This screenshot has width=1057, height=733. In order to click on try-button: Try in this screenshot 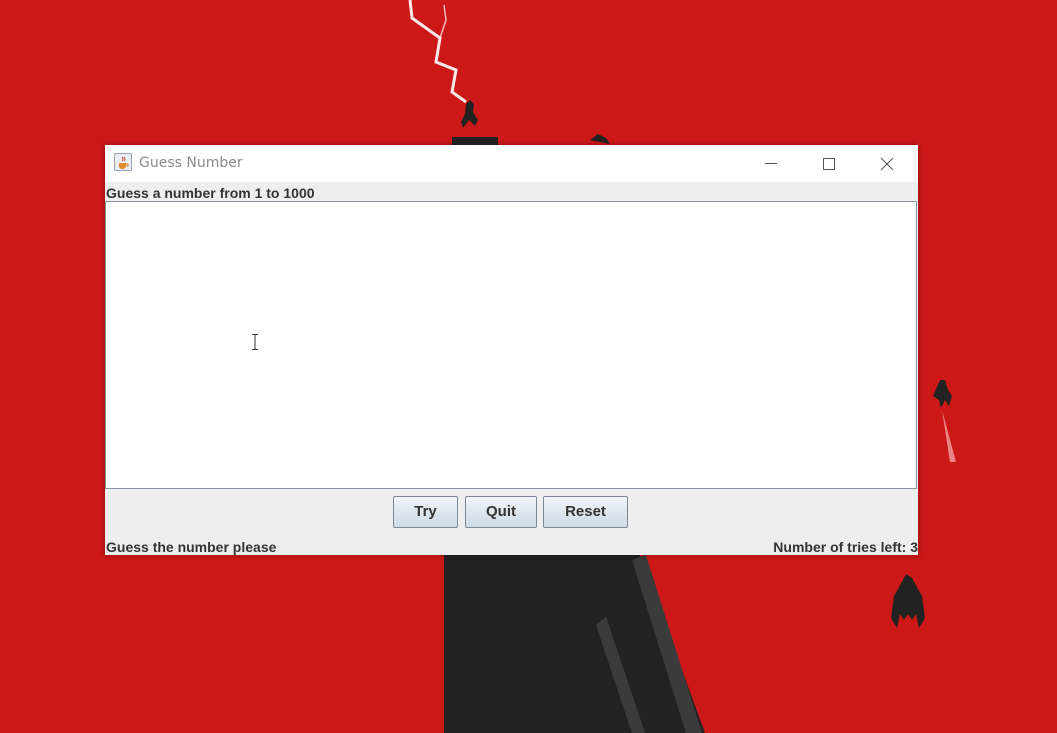, I will do `click(425, 512)`.